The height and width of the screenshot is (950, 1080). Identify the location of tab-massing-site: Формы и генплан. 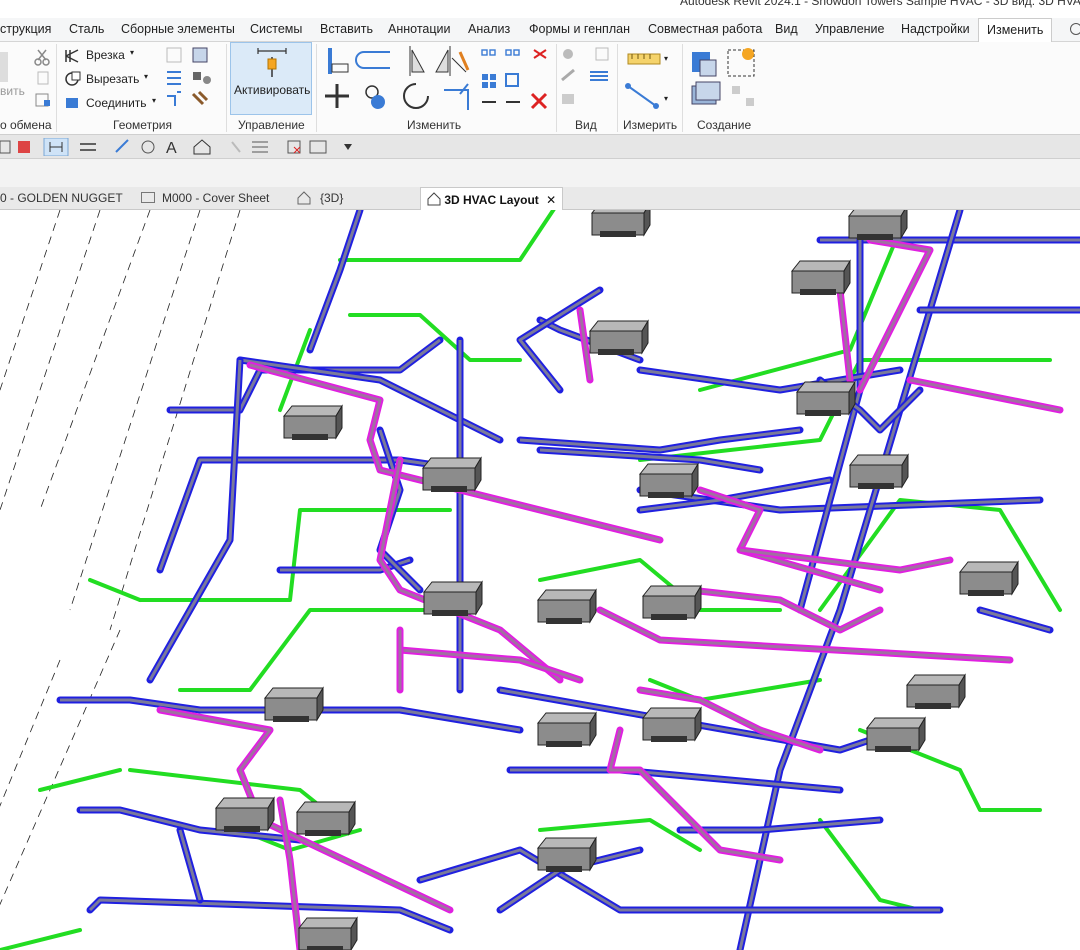
(579, 29).